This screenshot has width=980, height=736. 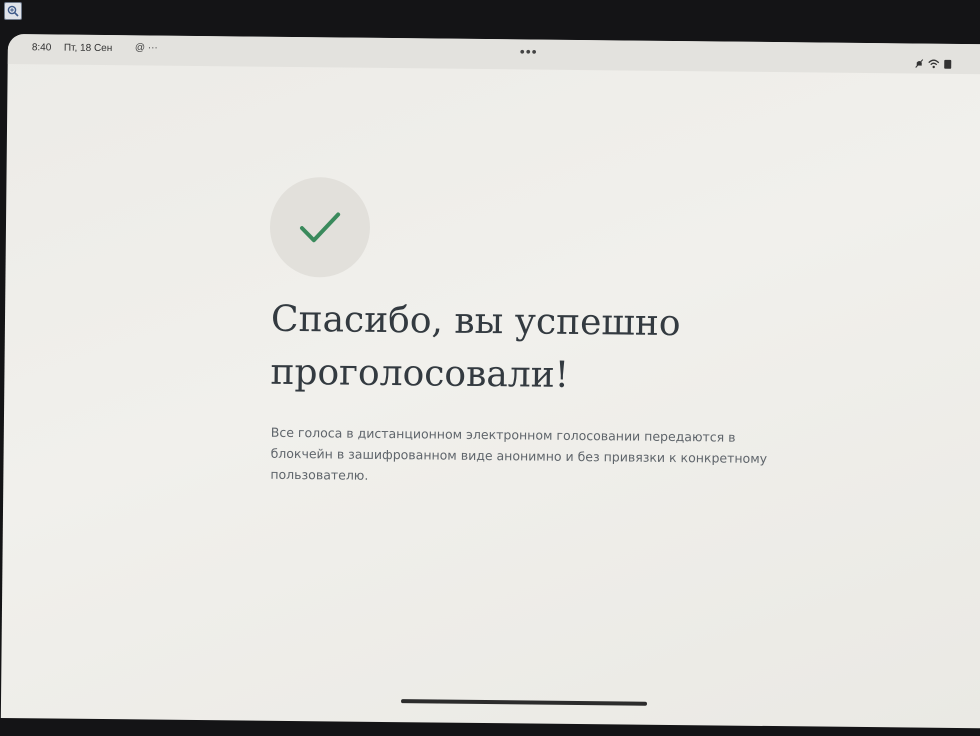 What do you see at coordinates (529, 51) in the screenshot?
I see `multitasking-dots-icon: •••` at bounding box center [529, 51].